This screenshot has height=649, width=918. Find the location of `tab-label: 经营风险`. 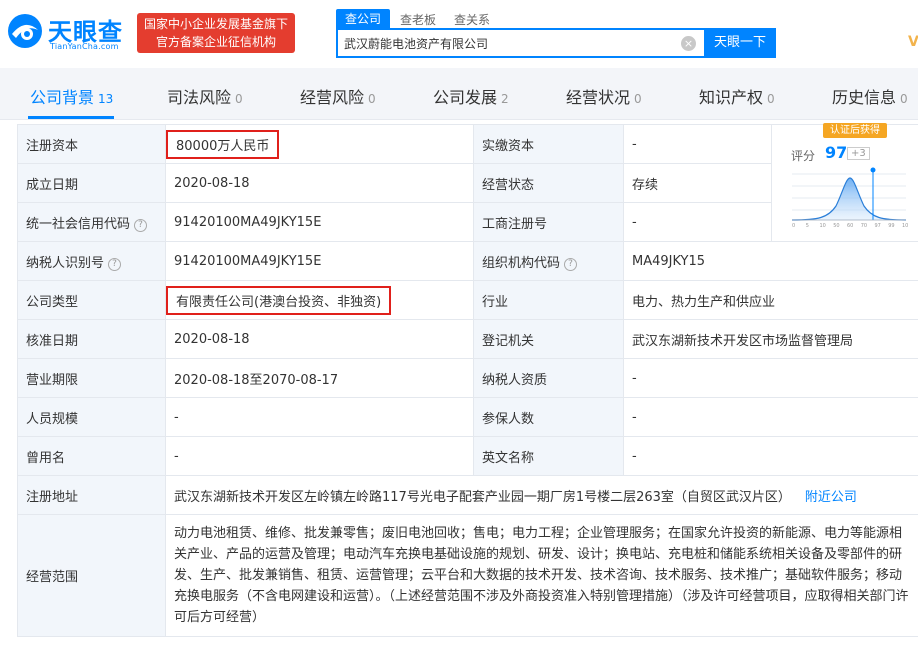

tab-label: 经营风险 is located at coordinates (332, 97).